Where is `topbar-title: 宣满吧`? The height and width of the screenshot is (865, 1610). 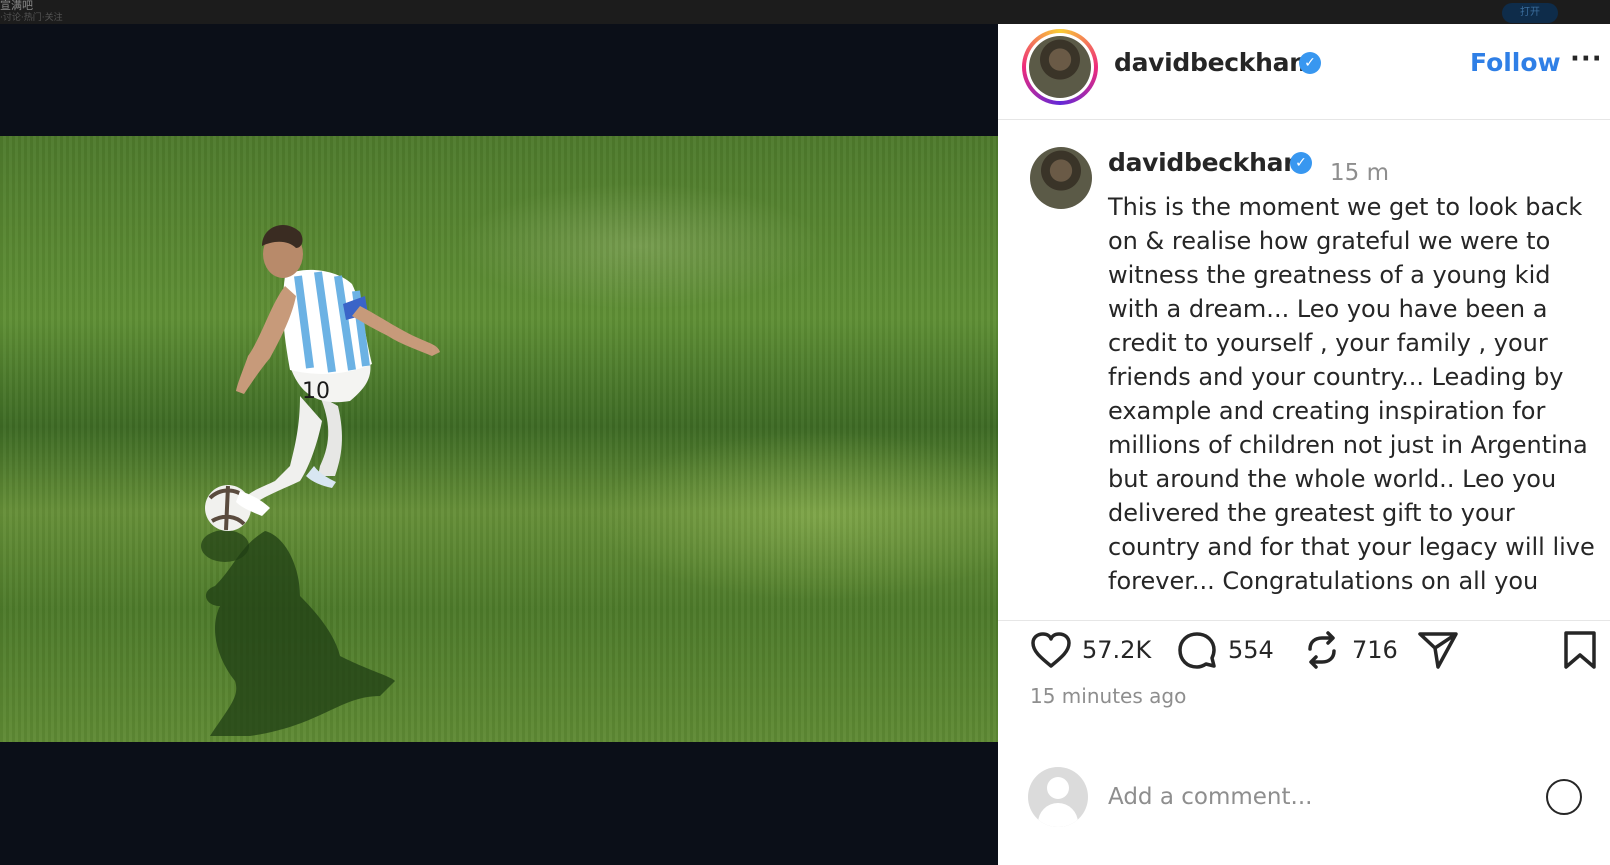 topbar-title: 宣满吧 is located at coordinates (16, 6).